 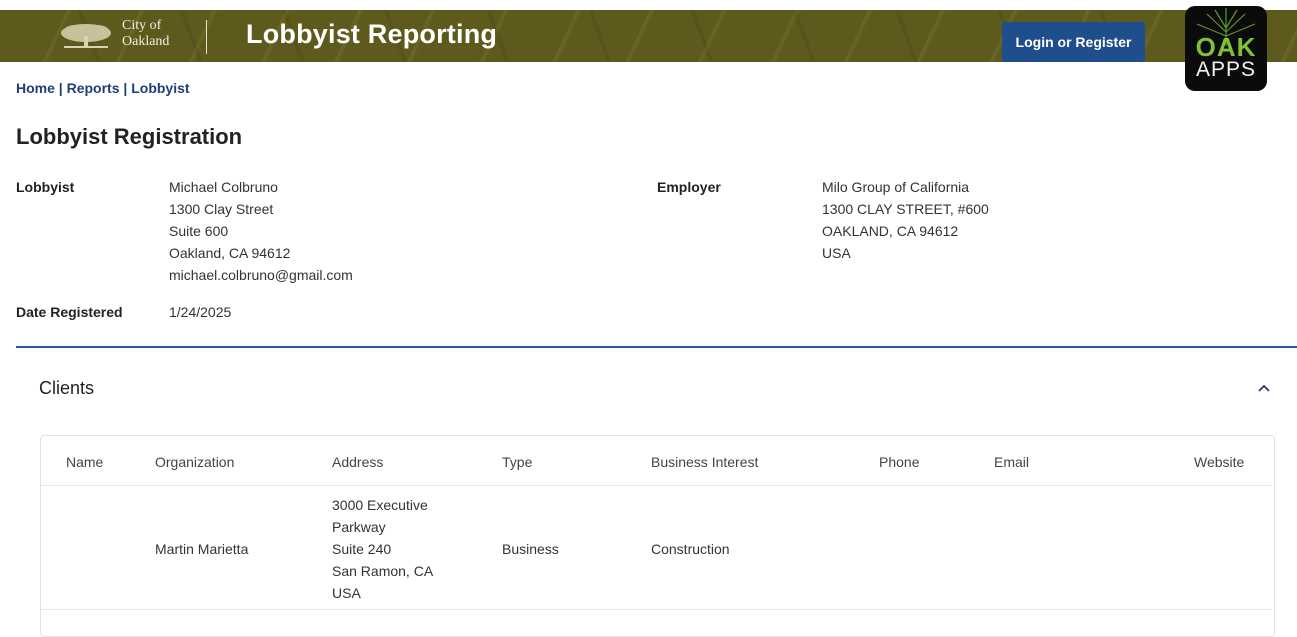 What do you see at coordinates (359, 527) in the screenshot?
I see `address-line: Parkway` at bounding box center [359, 527].